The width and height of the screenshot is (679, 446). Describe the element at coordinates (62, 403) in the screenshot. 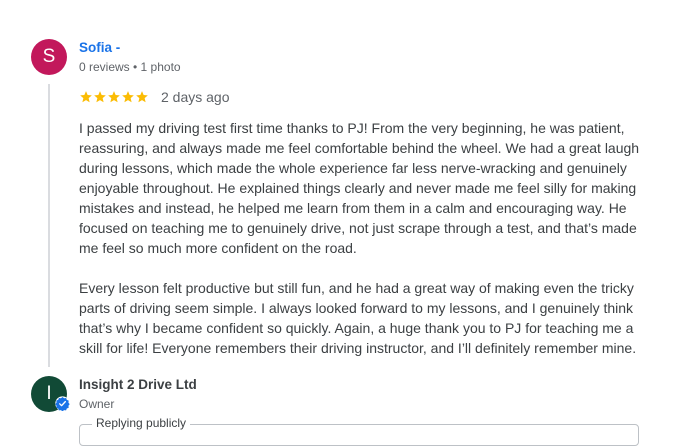

I see `verified-check-icon` at that location.